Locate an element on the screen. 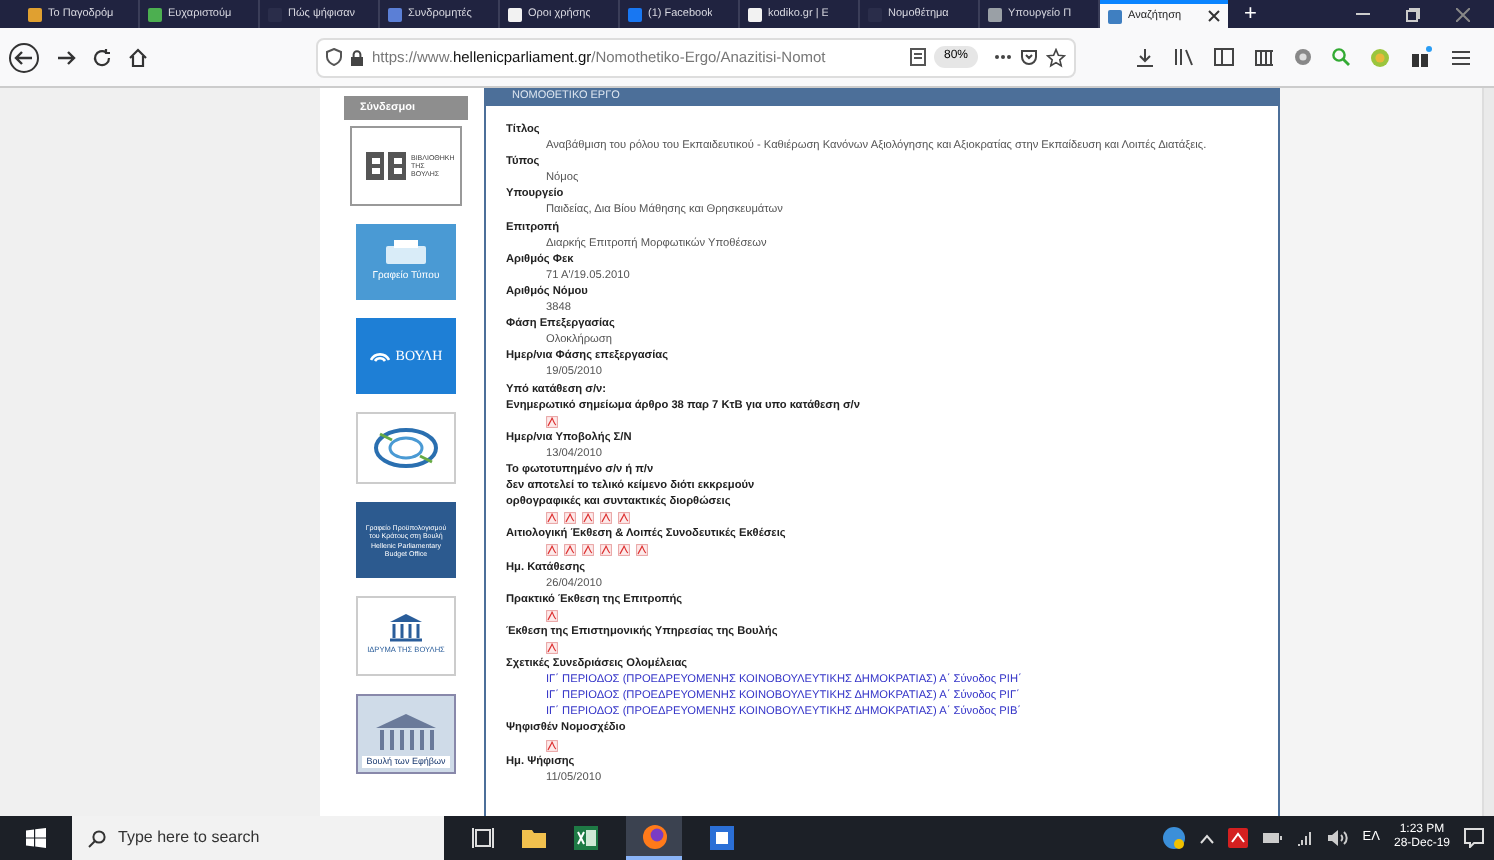 The image size is (1494, 860). home-icon is located at coordinates (138, 57).